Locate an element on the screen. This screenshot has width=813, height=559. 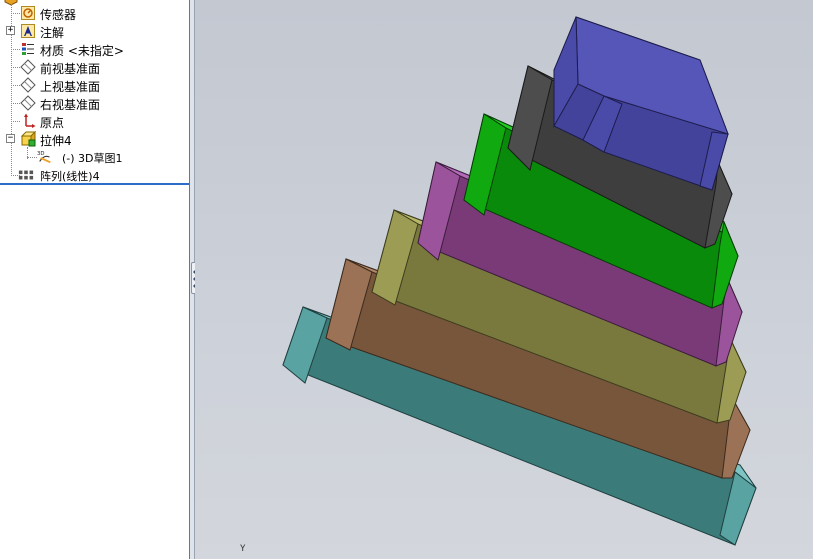
tree-item-right-plane: 右视基准面 is located at coordinates (94, 103).